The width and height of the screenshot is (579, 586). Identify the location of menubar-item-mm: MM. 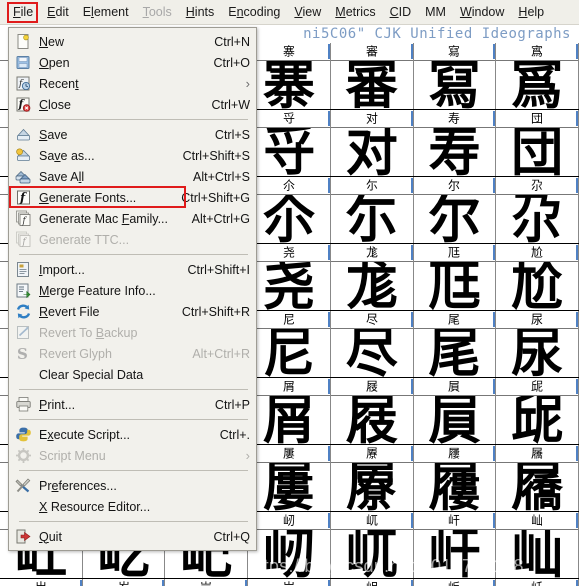
(435, 12).